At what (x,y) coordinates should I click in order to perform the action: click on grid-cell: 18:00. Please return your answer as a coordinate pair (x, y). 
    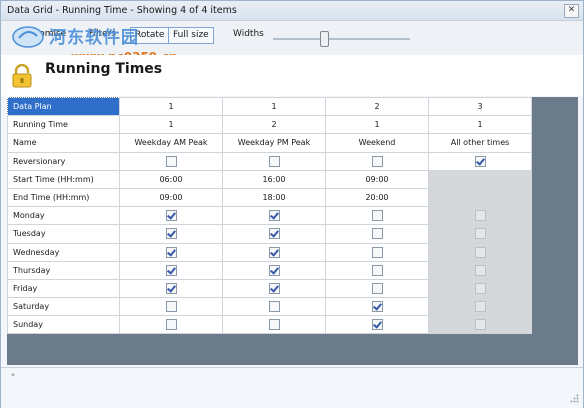
    Looking at the image, I should click on (274, 197).